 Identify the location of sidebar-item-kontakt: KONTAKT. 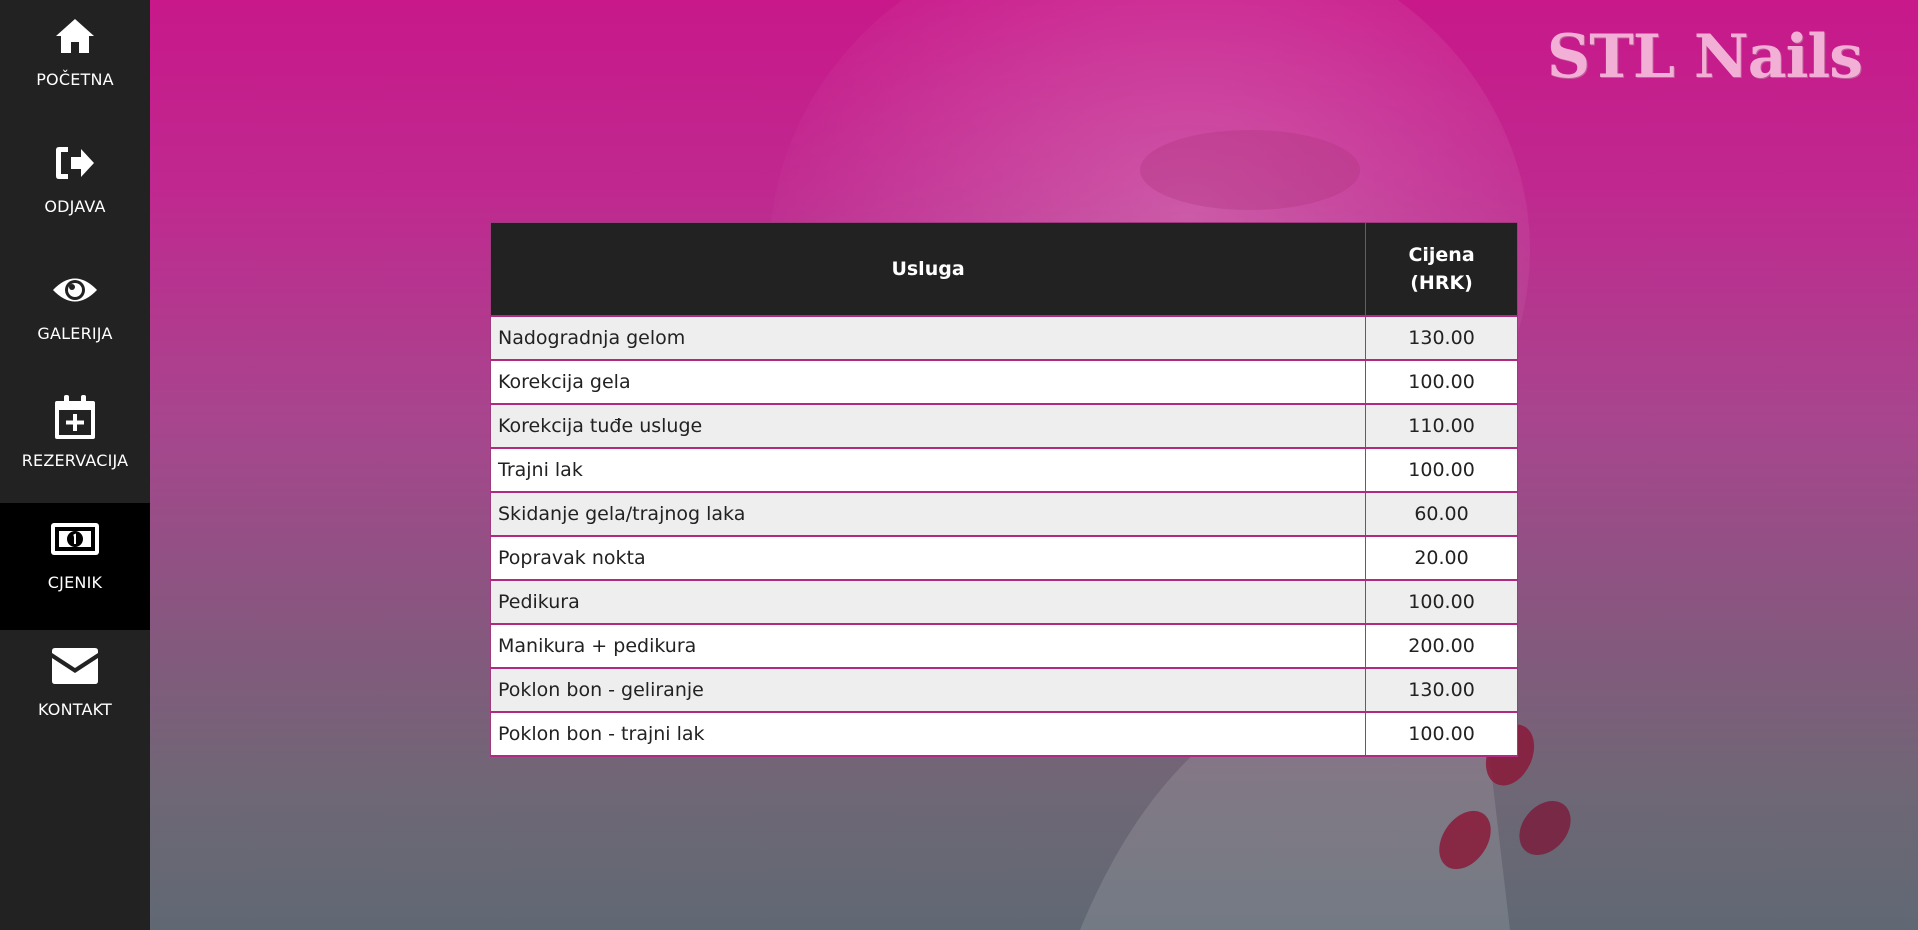
(75, 693).